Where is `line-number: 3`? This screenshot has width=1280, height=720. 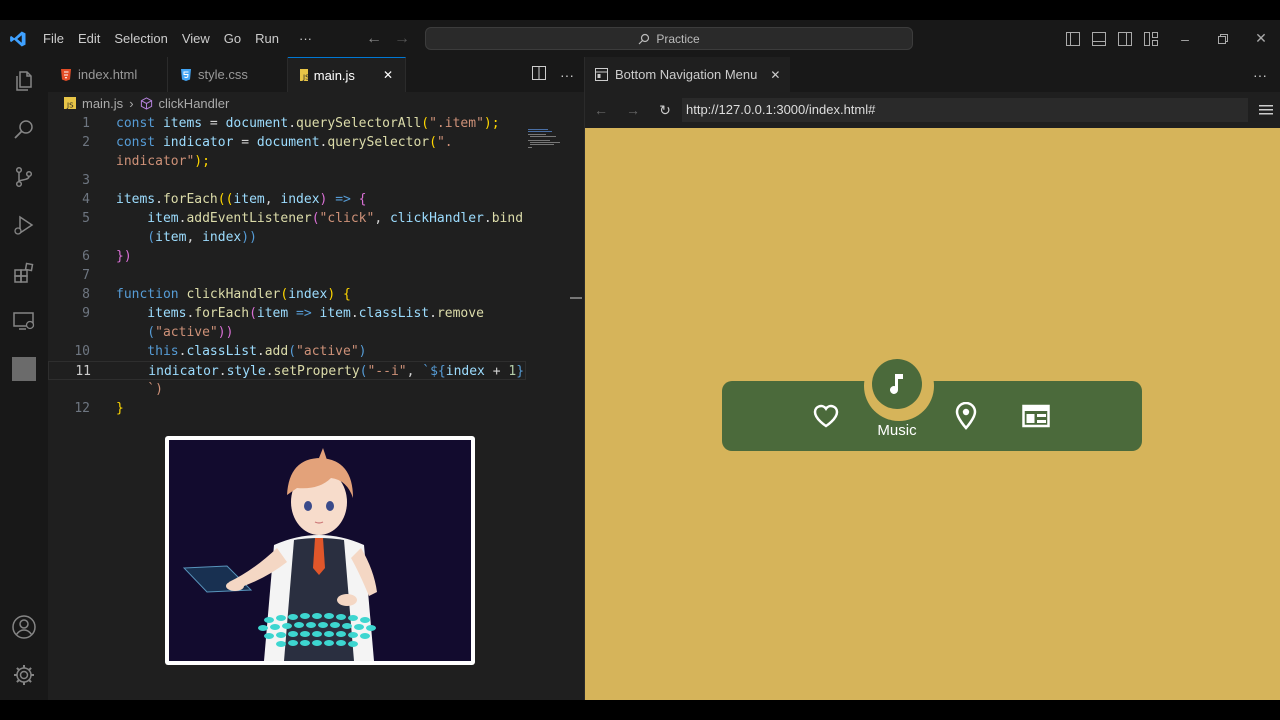 line-number: 3 is located at coordinates (86, 180).